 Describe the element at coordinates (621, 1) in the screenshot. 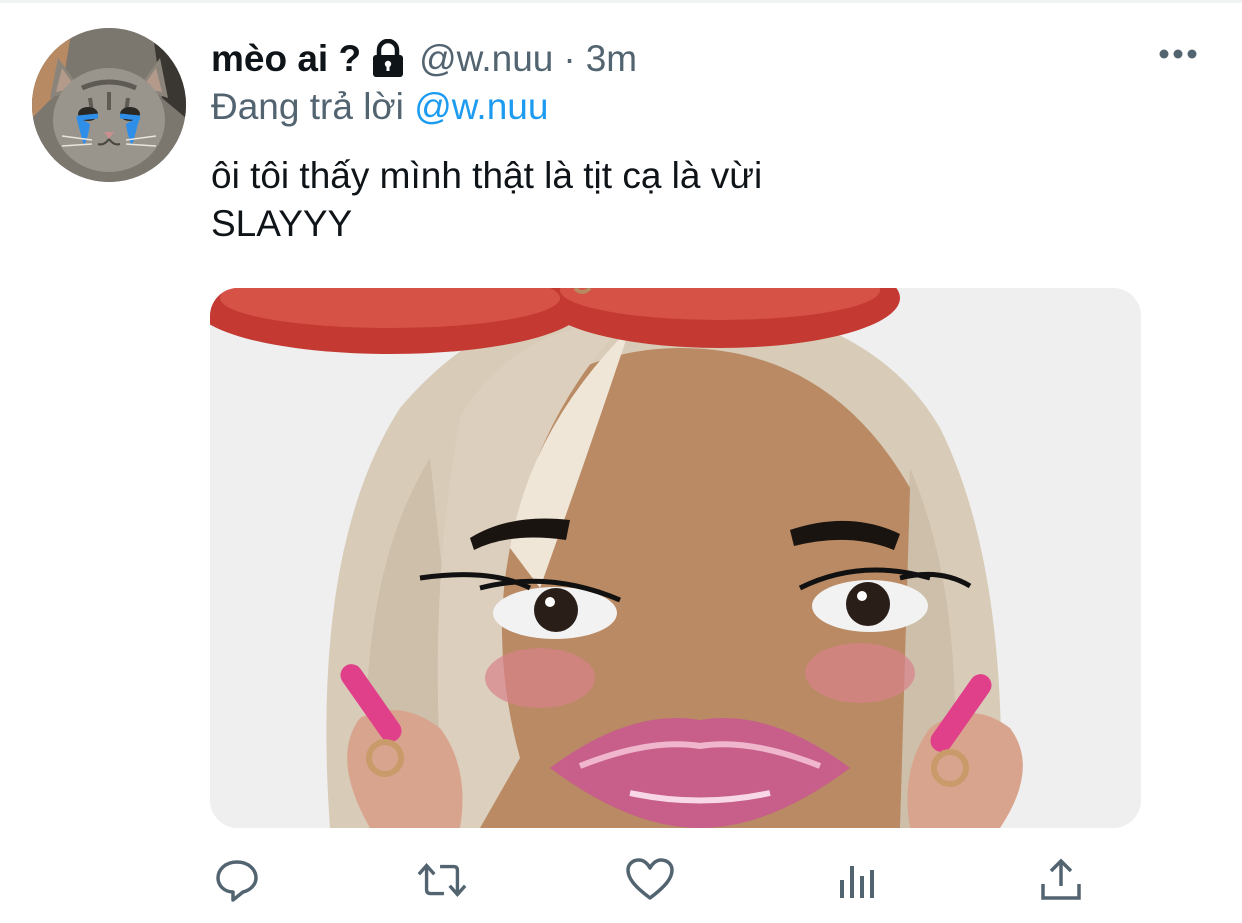

I see `divider` at that location.